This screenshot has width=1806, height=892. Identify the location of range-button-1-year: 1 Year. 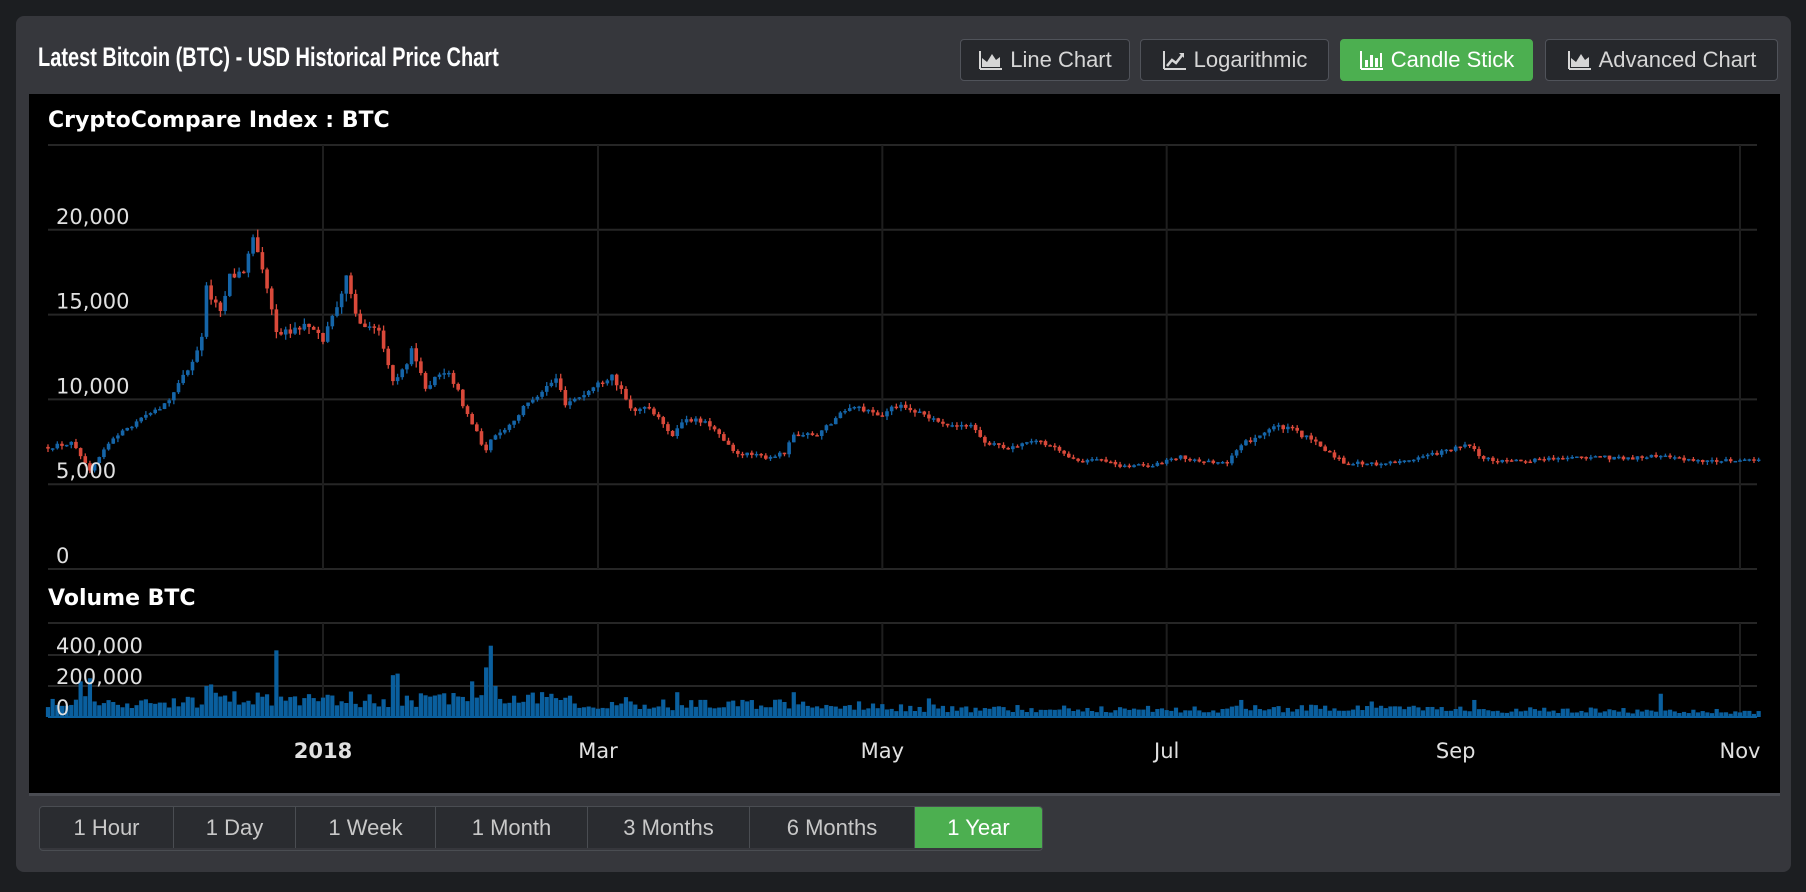
(978, 827).